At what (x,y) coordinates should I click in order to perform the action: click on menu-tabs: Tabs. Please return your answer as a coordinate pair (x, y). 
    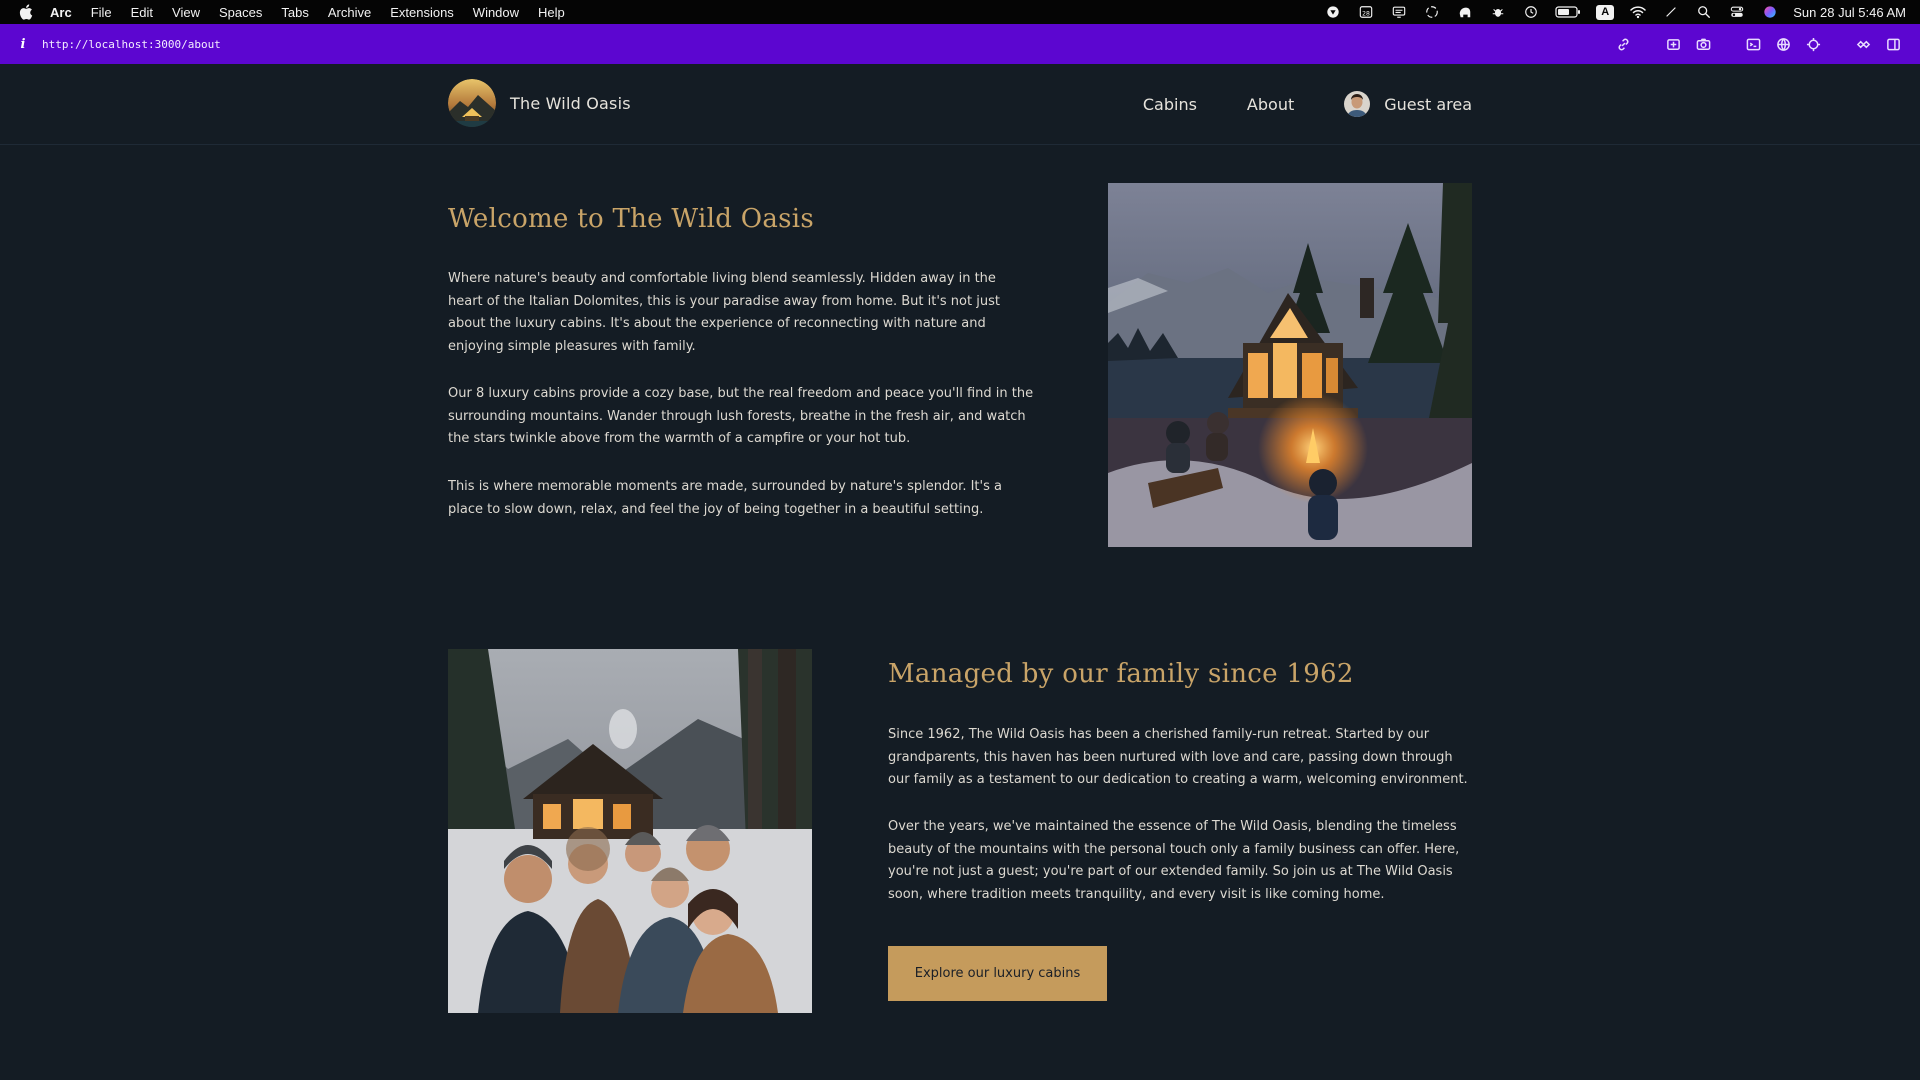
    Looking at the image, I should click on (294, 12).